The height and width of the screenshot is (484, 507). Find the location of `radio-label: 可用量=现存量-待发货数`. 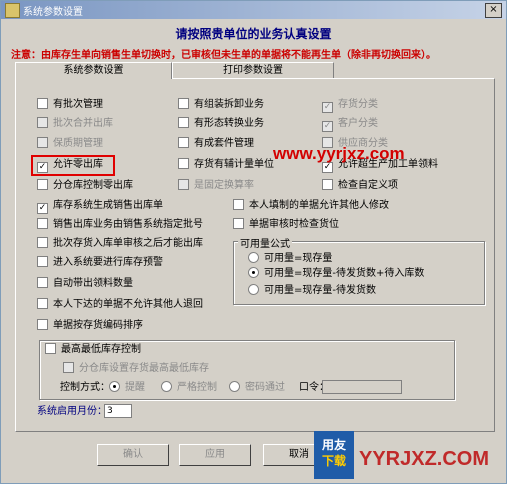

radio-label: 可用量=现存量-待发货数 is located at coordinates (320, 290).